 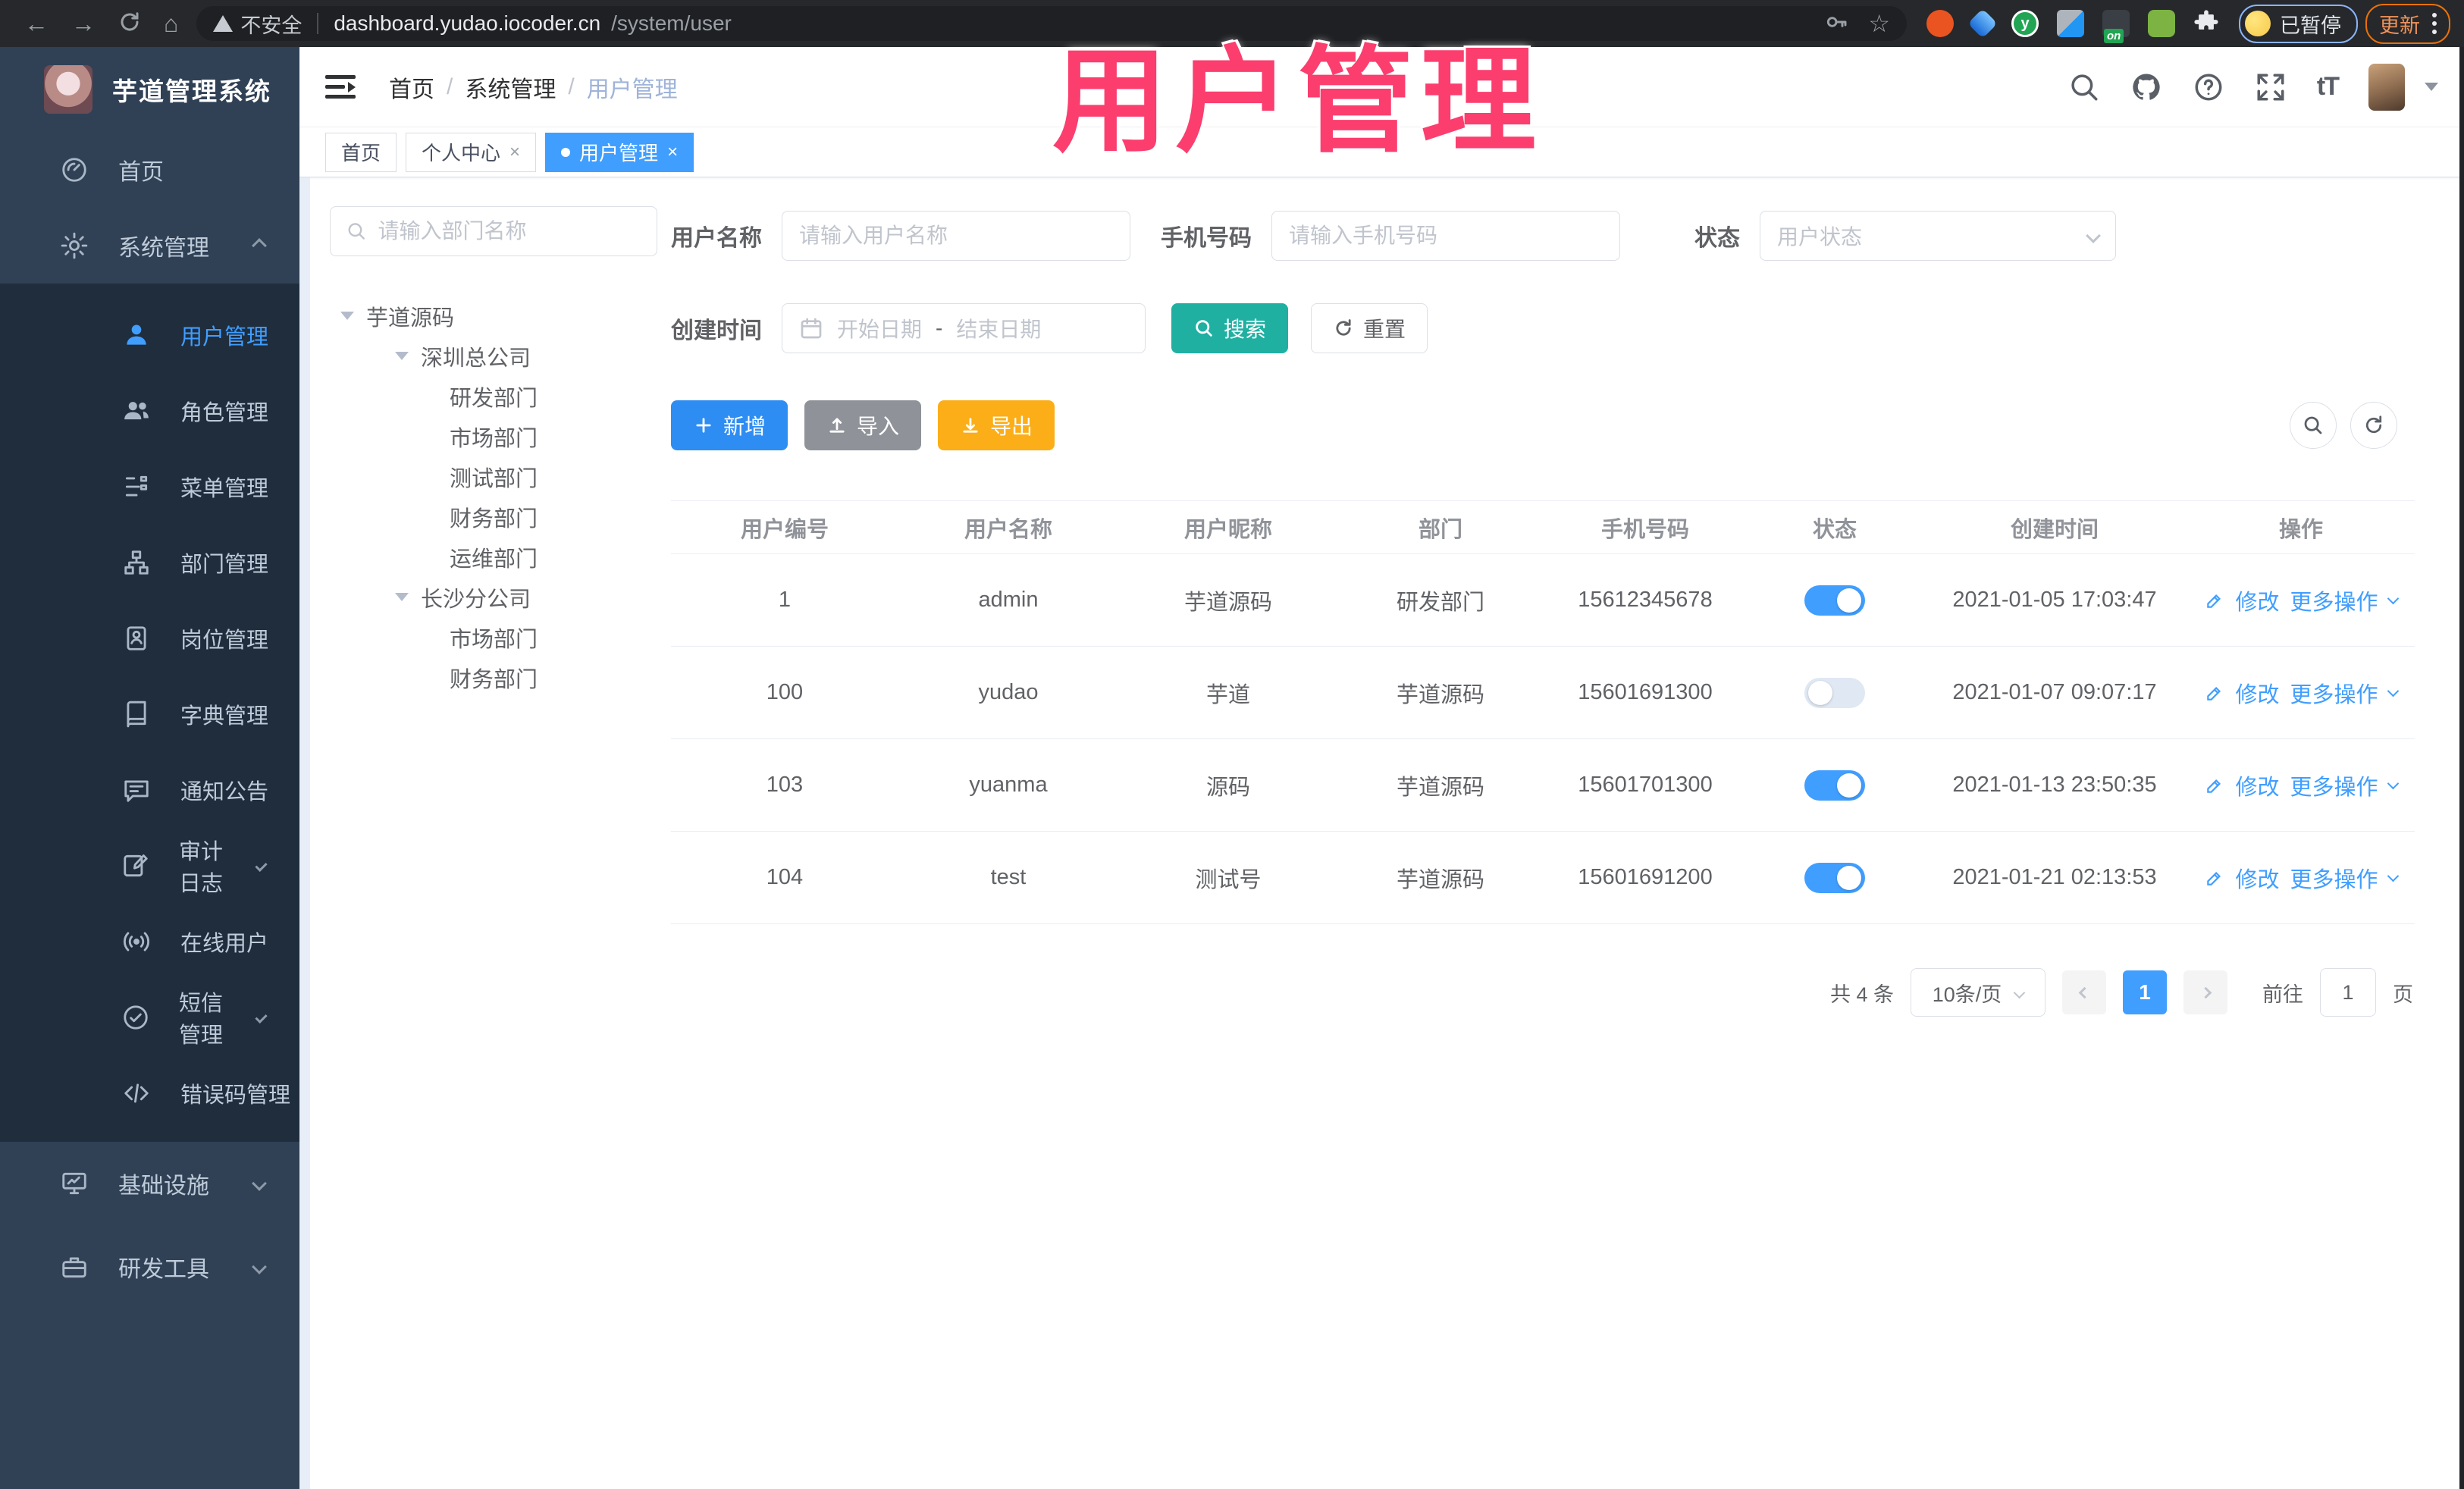 I want to click on date-start: 开始日期, so click(x=880, y=328).